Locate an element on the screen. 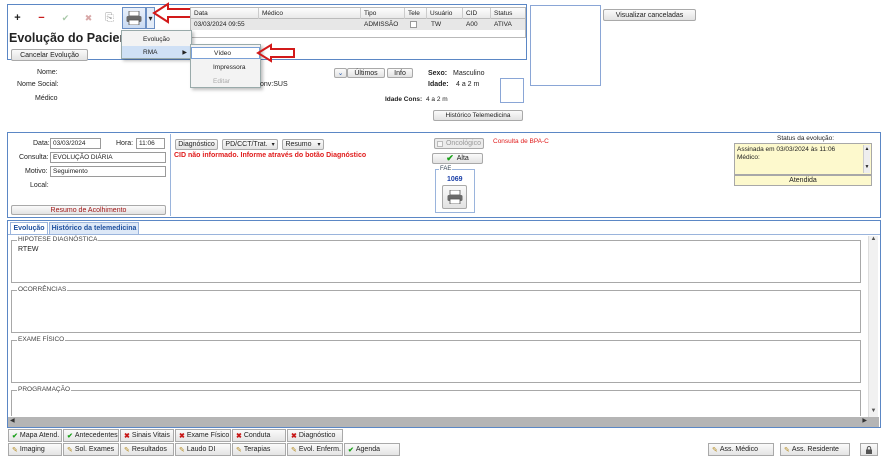 The height and width of the screenshot is (463, 889). x-icon: ✖ is located at coordinates (294, 436).